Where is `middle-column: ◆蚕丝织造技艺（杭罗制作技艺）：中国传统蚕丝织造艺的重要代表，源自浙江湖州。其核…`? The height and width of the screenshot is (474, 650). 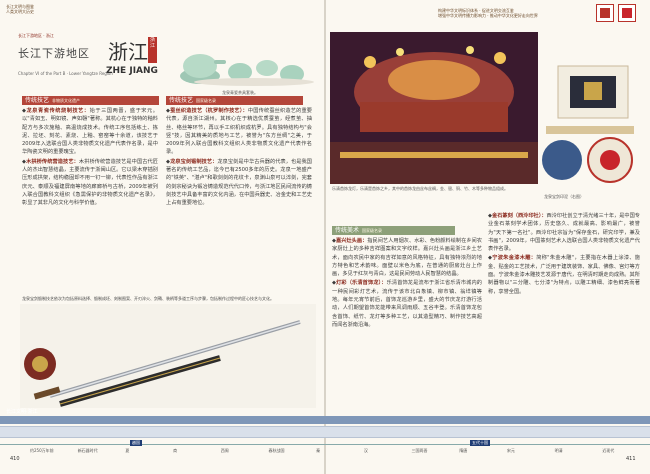
middle-column: ◆蚕丝织造技艺（杭罗制作技艺）：中国传统蚕丝织造艺的重要代表，源自浙江湖州。其核… is located at coordinates (239, 158).